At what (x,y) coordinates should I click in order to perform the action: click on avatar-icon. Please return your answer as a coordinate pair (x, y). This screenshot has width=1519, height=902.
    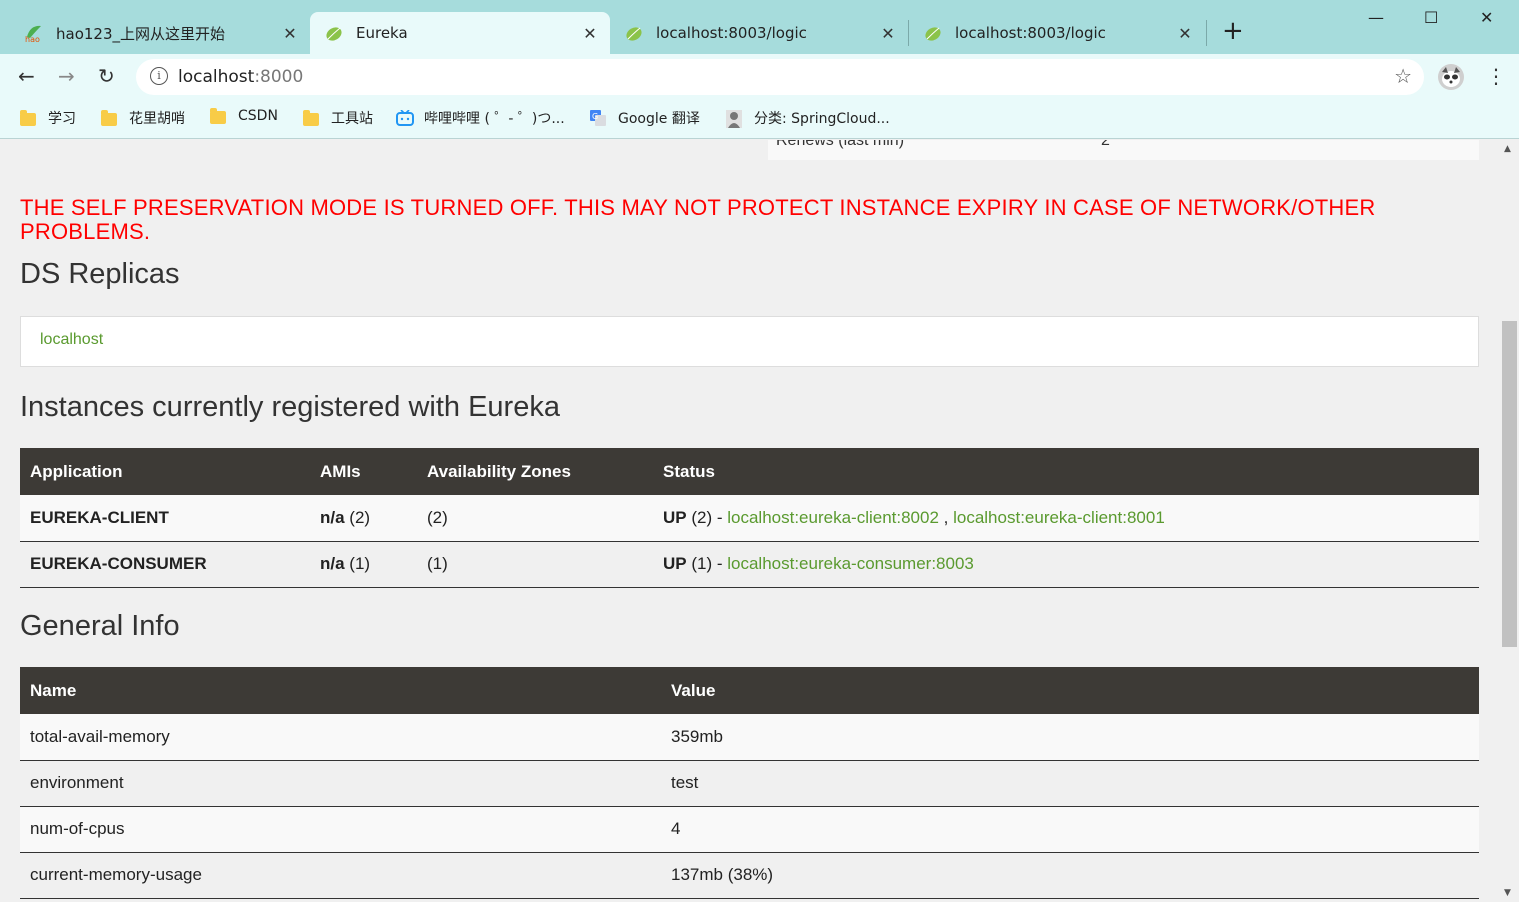
    Looking at the image, I should click on (734, 119).